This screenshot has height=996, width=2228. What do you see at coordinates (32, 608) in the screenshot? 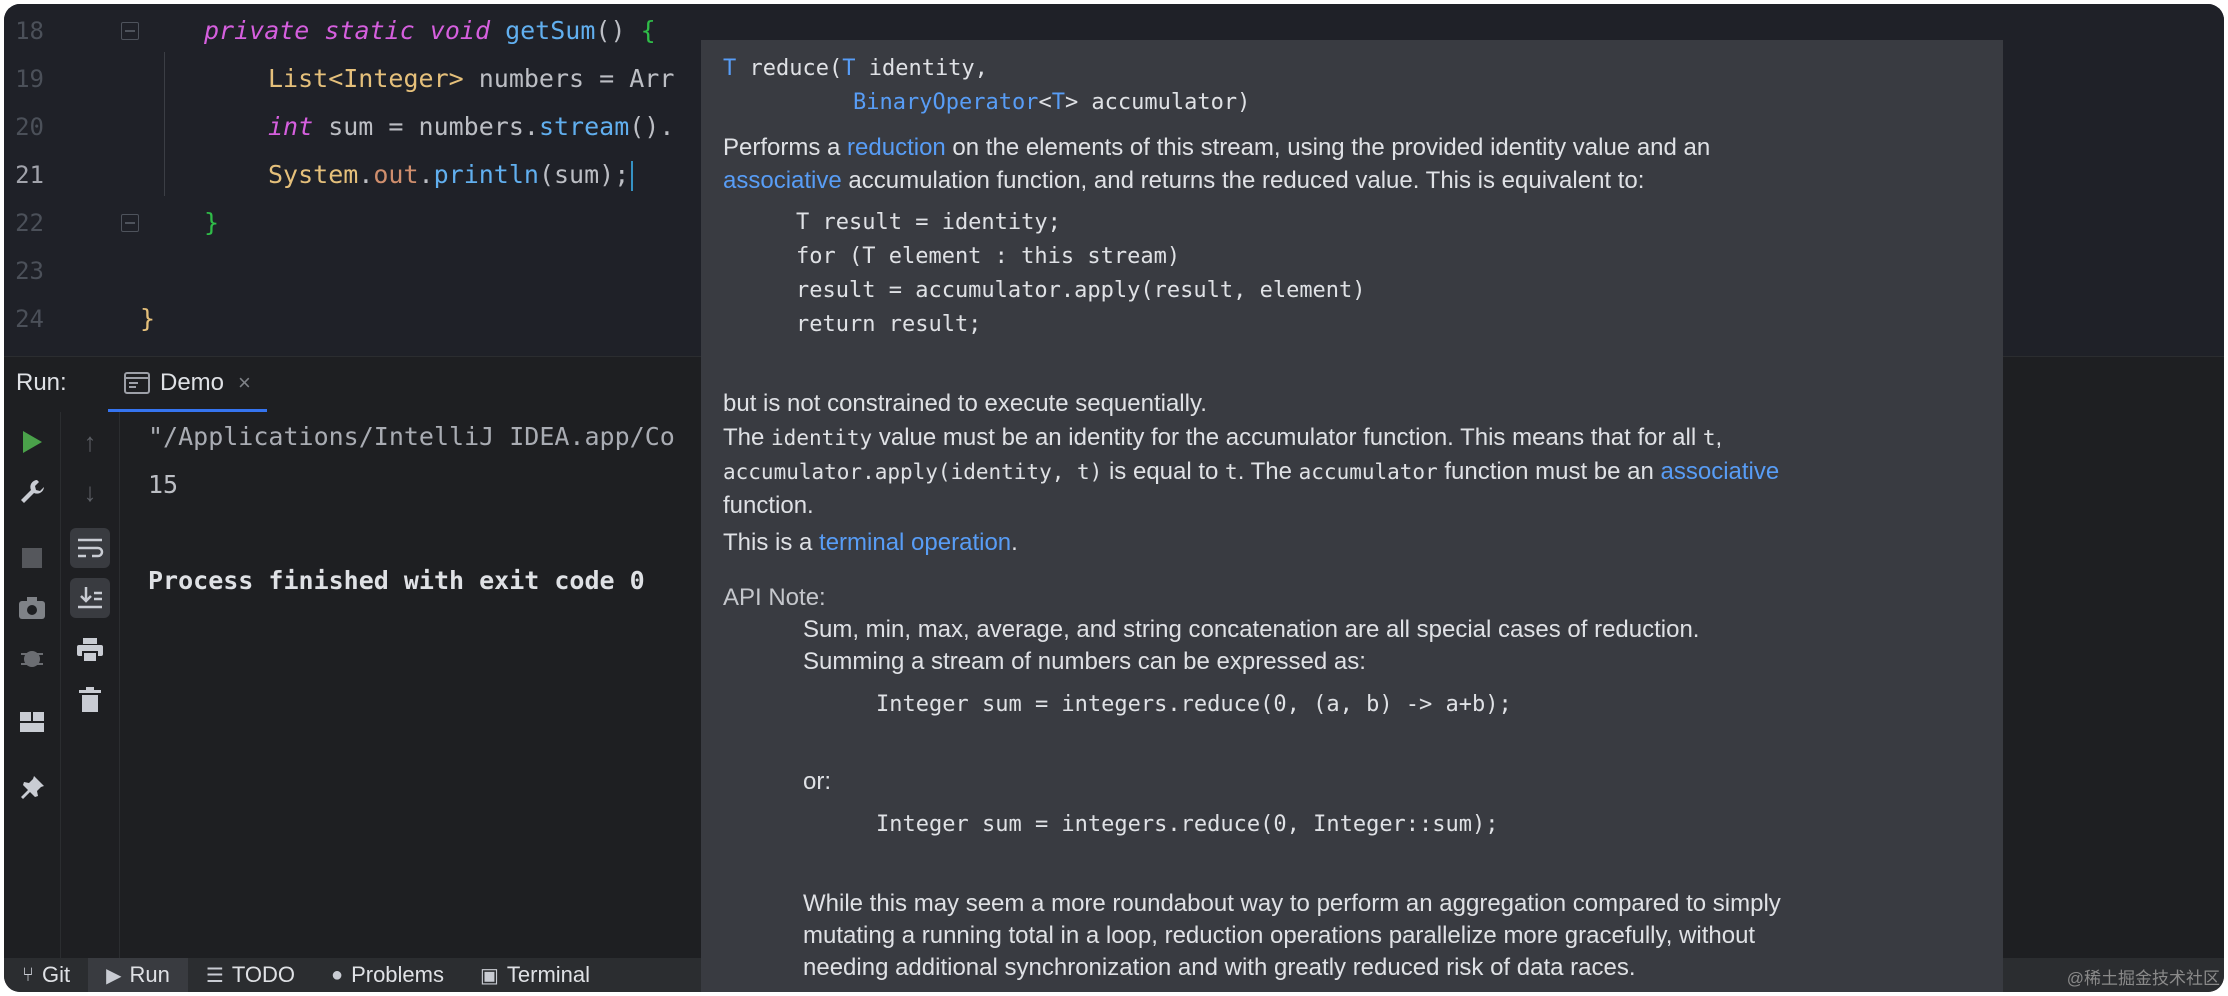
I see `camera-icon` at bounding box center [32, 608].